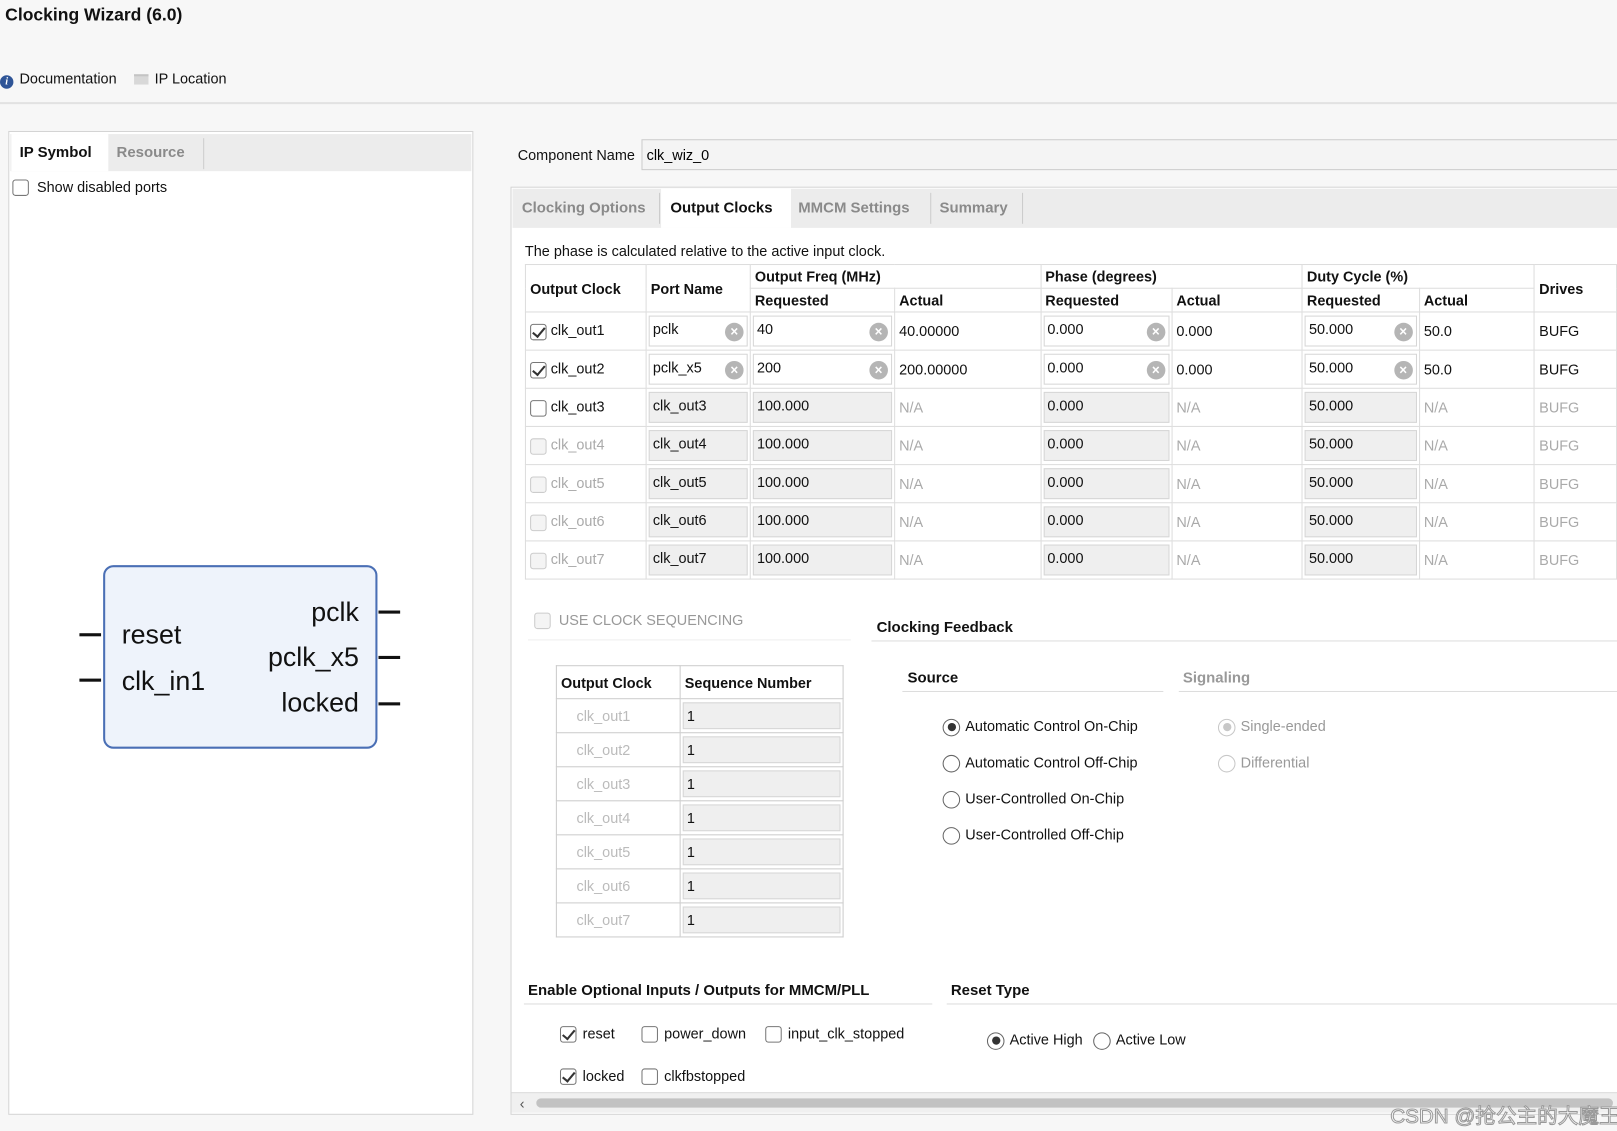  What do you see at coordinates (1477, 407) in the screenshot?
I see `duty-actual: N/A` at bounding box center [1477, 407].